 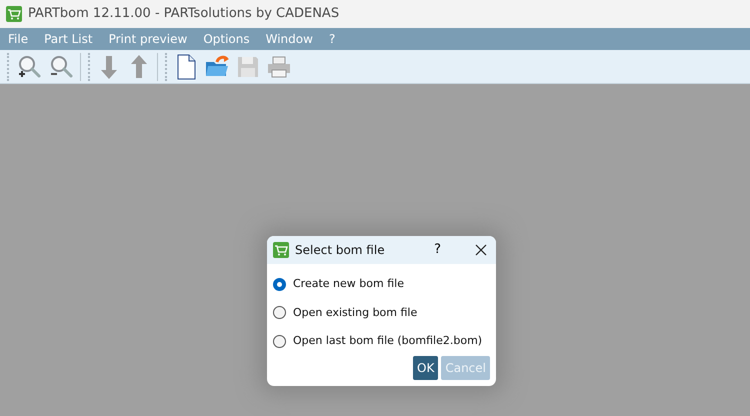 I want to click on option-label: Create new bom file, so click(x=348, y=284).